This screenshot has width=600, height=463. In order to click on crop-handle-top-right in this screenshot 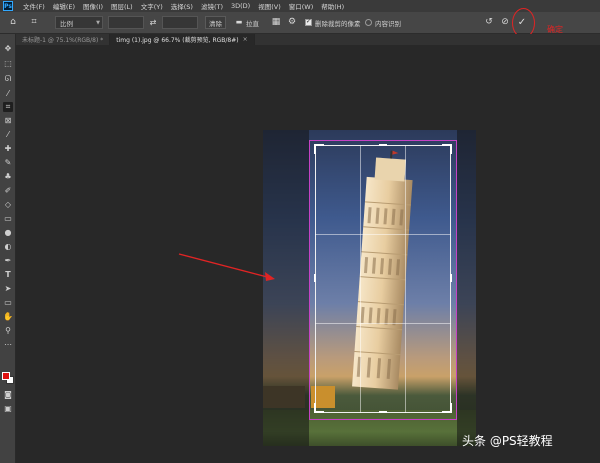, I will do `click(451, 149)`.